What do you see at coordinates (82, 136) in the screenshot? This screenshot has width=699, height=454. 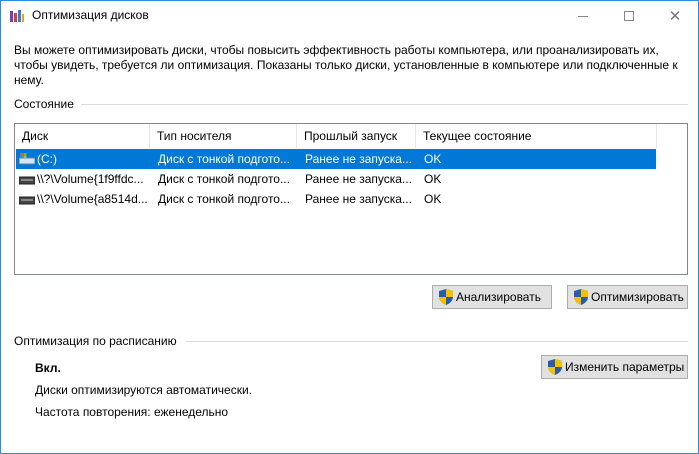 I see `column-header-disk: Диск` at bounding box center [82, 136].